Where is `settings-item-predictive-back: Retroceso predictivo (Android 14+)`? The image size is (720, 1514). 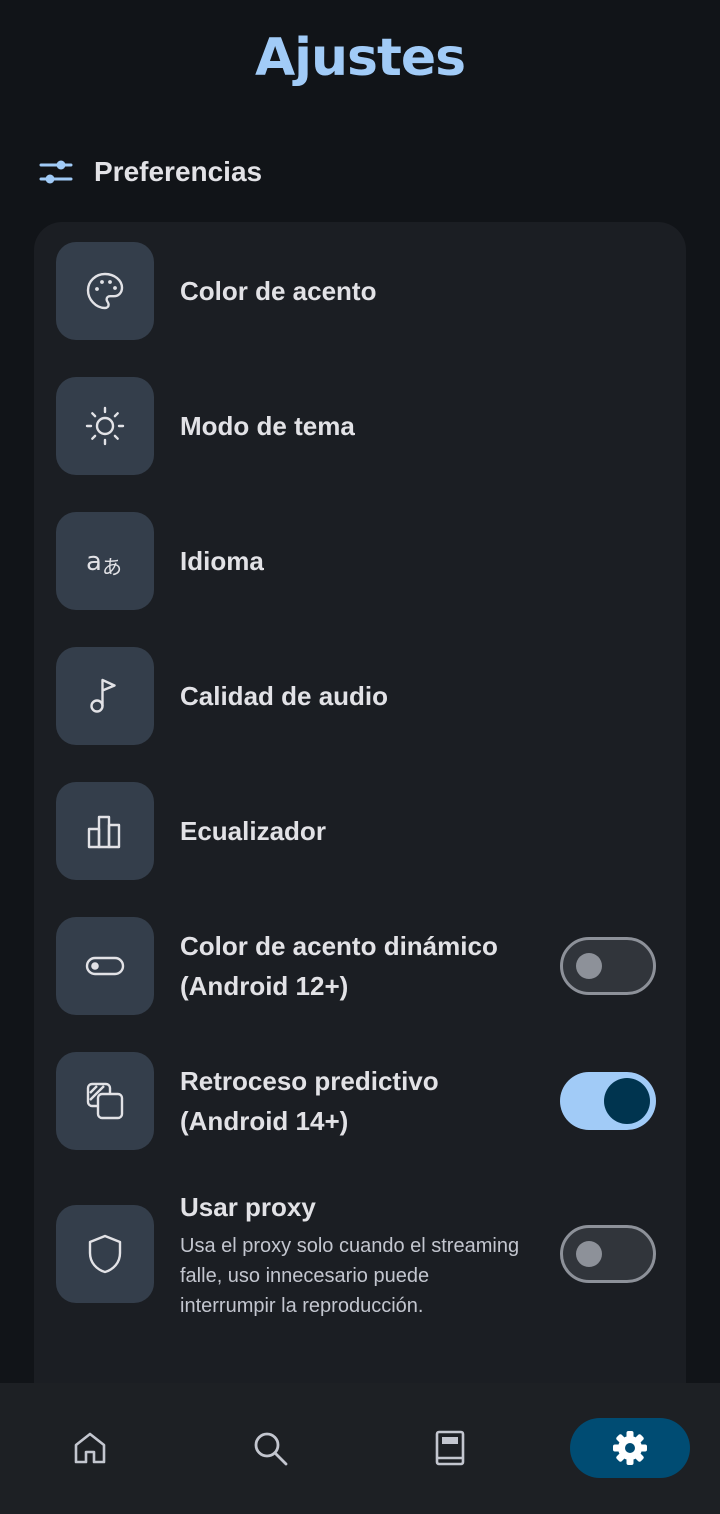 settings-item-predictive-back: Retroceso predictivo (Android 14+) is located at coordinates (361, 1101).